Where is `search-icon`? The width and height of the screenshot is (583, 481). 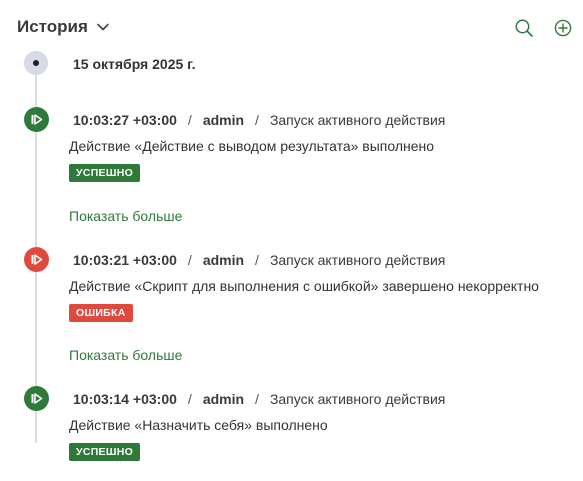 search-icon is located at coordinates (524, 28).